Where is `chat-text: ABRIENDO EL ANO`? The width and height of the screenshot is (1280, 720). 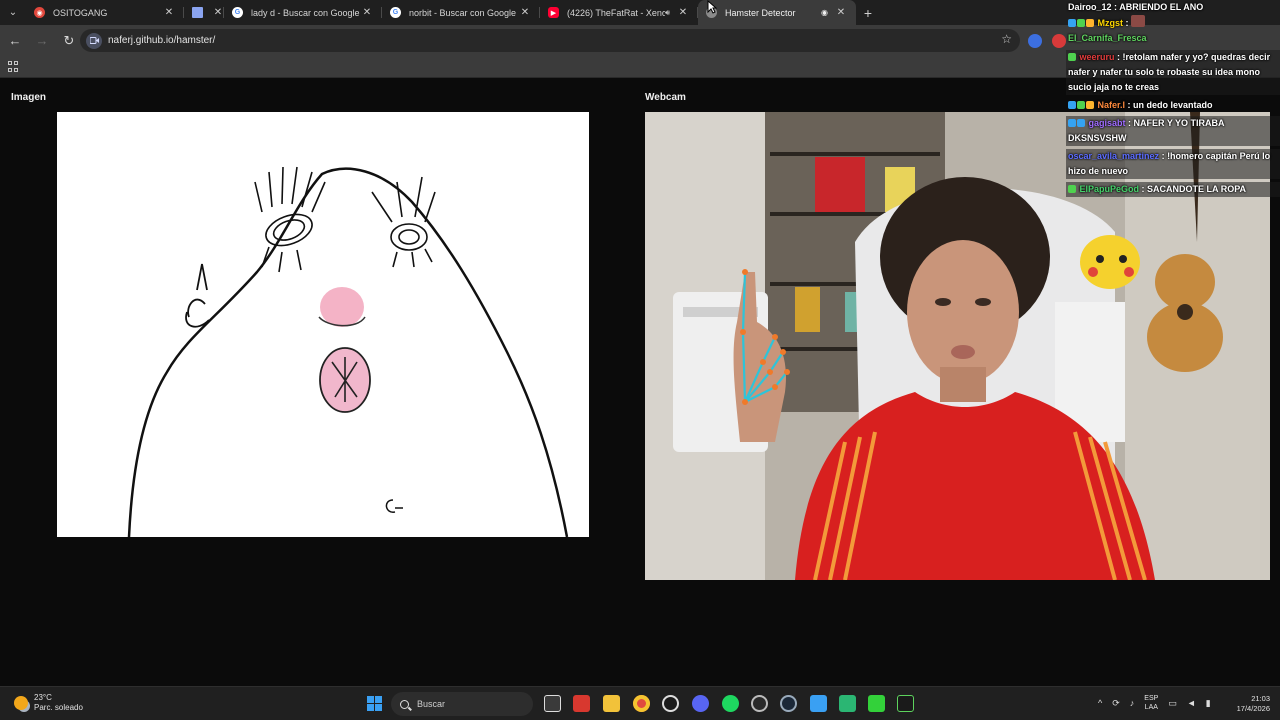 chat-text: ABRIENDO EL ANO is located at coordinates (1161, 7).